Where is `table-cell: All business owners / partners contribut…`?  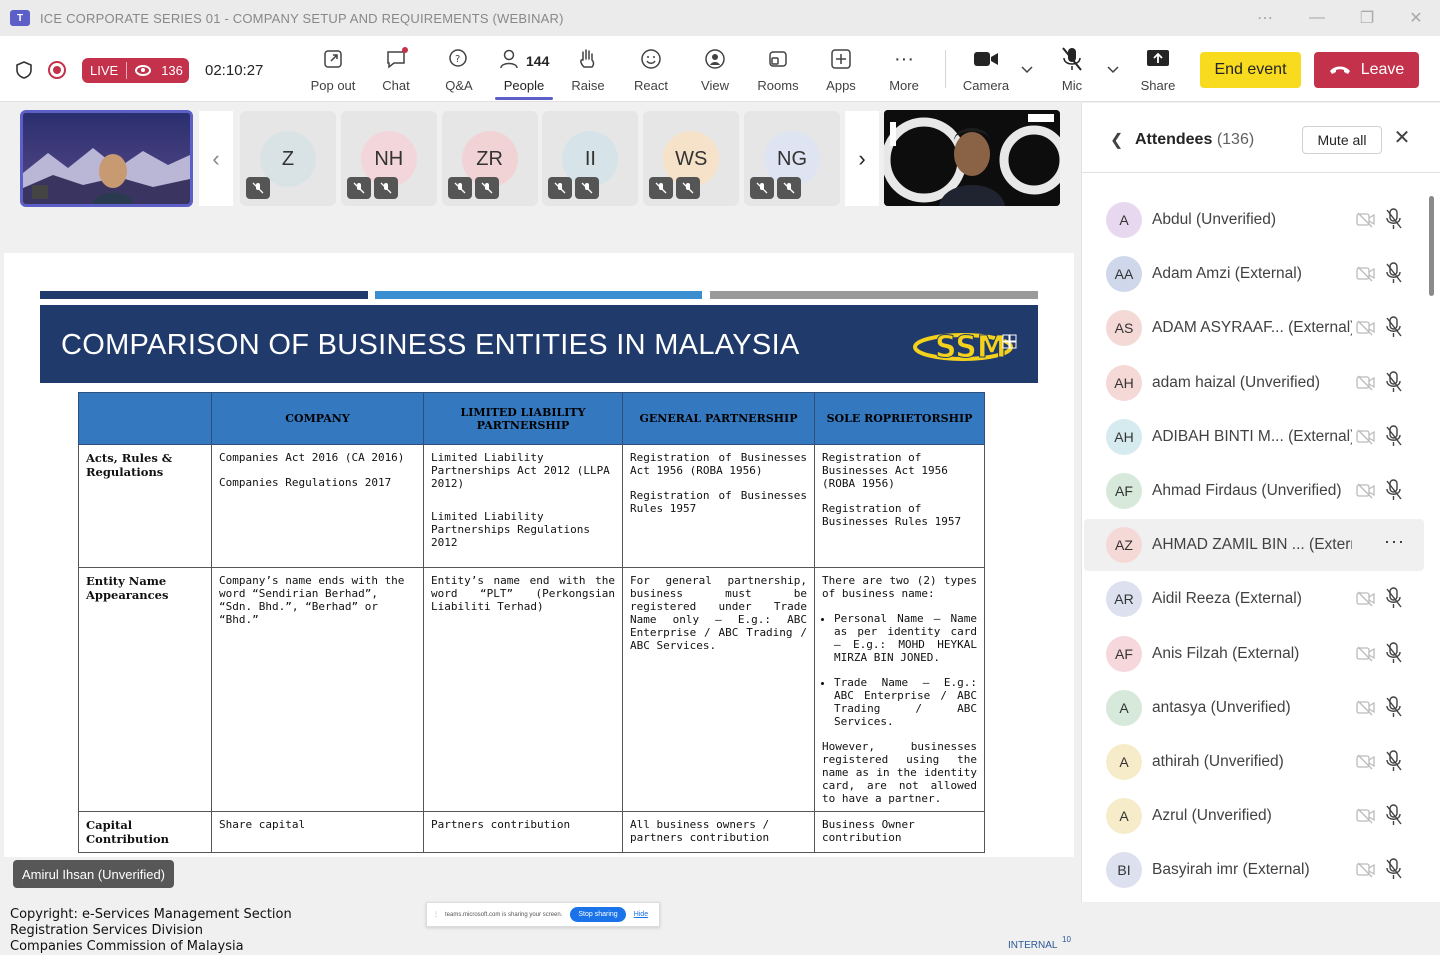
table-cell: All business owners / partners contribut… is located at coordinates (718, 832).